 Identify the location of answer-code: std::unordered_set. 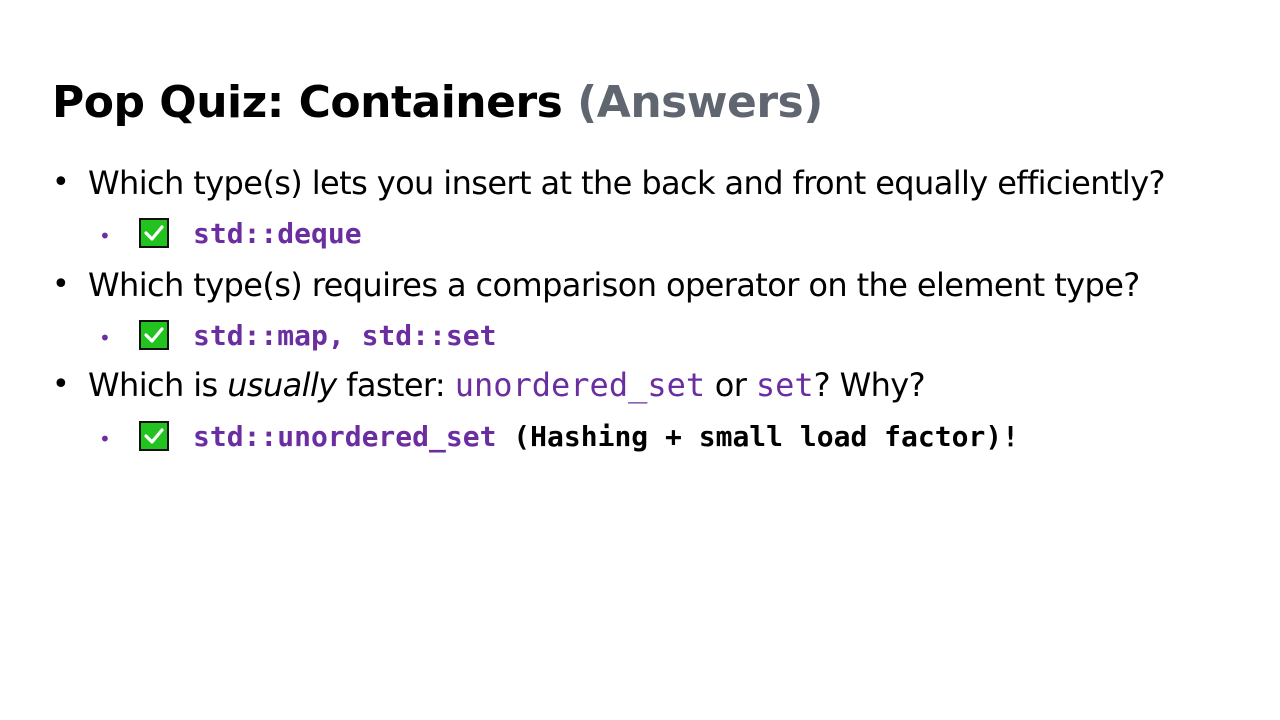
(345, 436).